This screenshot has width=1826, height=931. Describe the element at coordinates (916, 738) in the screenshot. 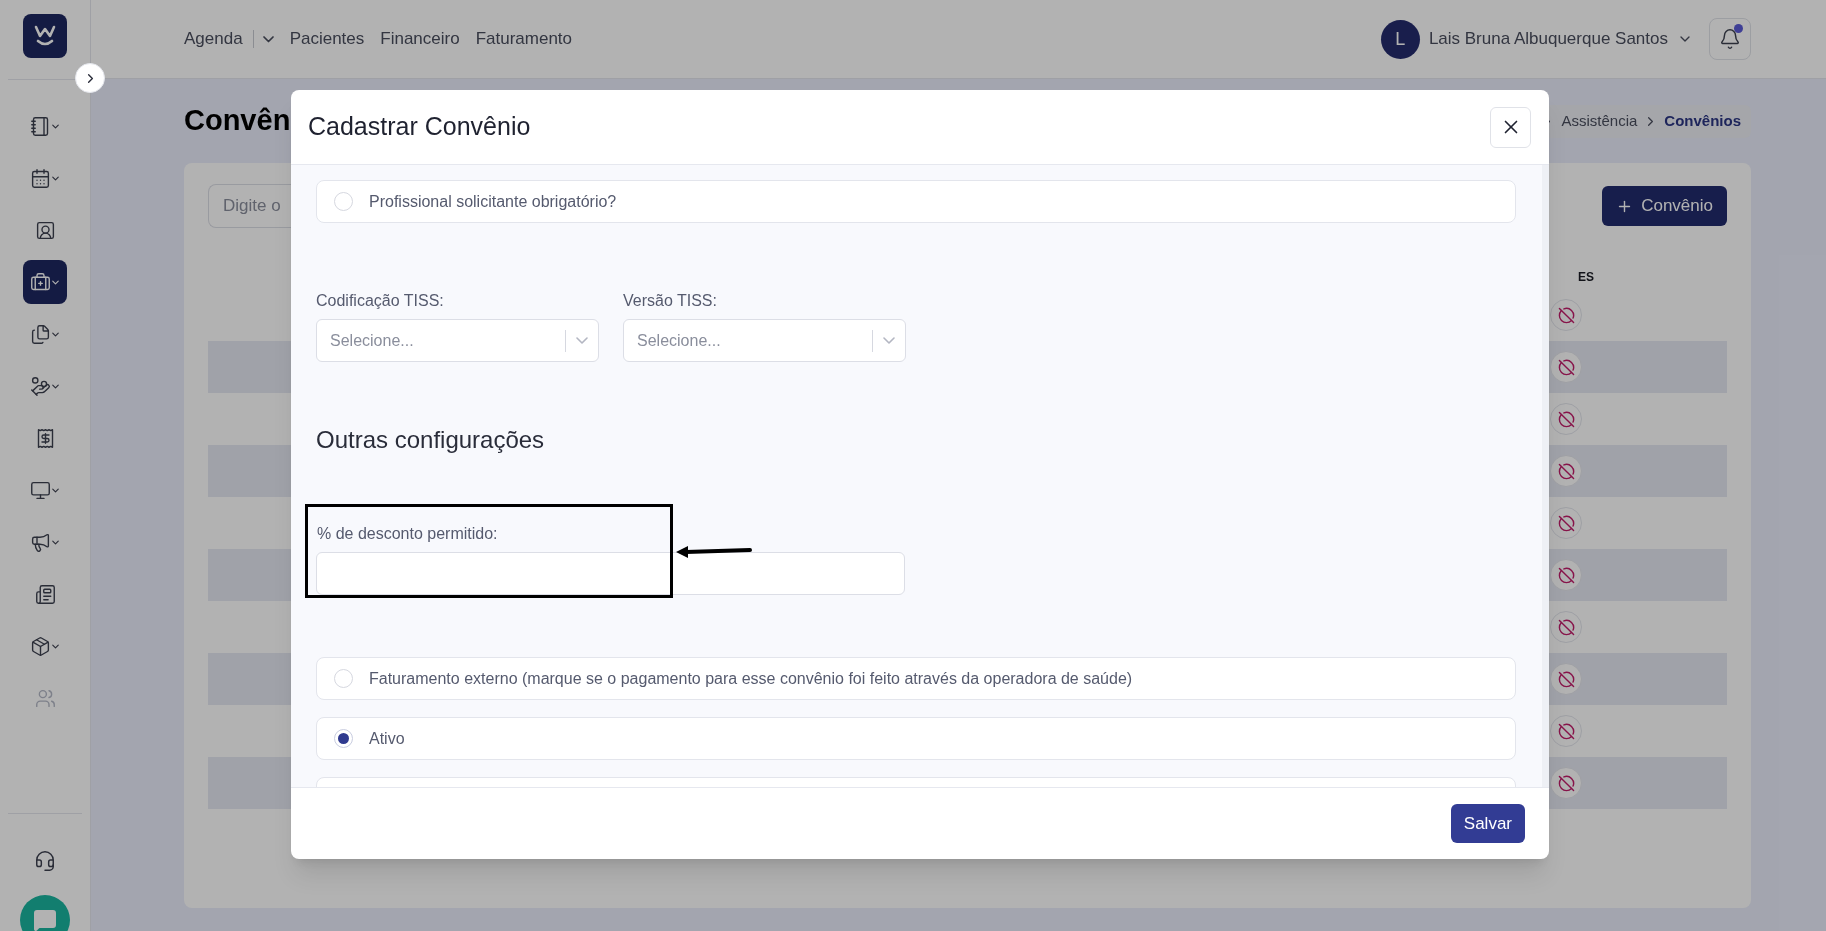

I see `option-card: Ativo` at that location.